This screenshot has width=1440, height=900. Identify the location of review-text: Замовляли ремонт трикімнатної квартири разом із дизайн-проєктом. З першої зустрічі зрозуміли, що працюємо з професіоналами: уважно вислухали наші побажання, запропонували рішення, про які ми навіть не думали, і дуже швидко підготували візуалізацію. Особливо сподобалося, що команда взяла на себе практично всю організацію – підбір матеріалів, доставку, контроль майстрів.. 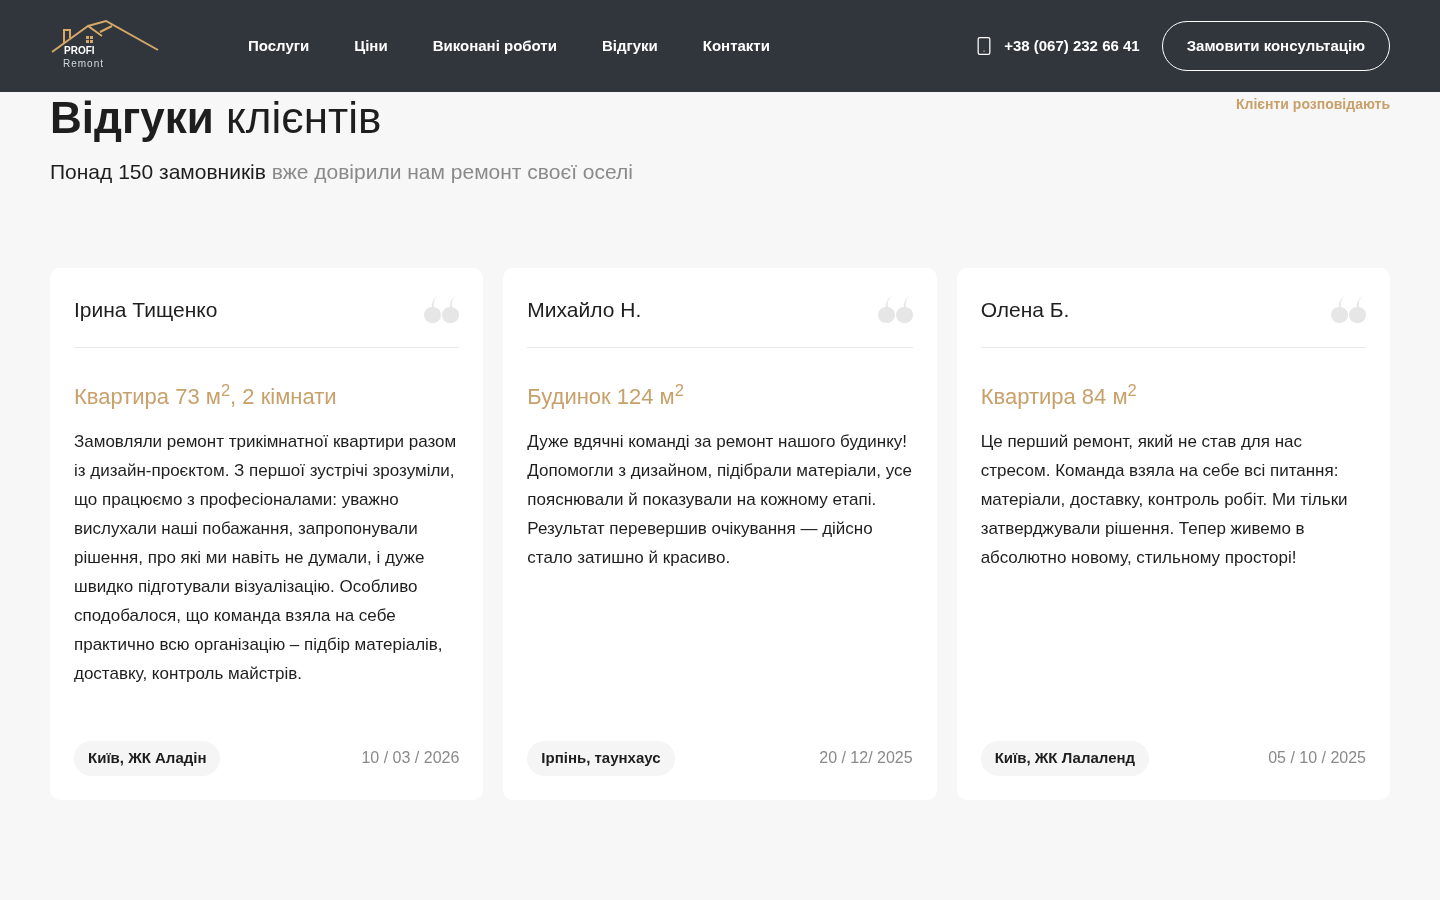
(266, 558).